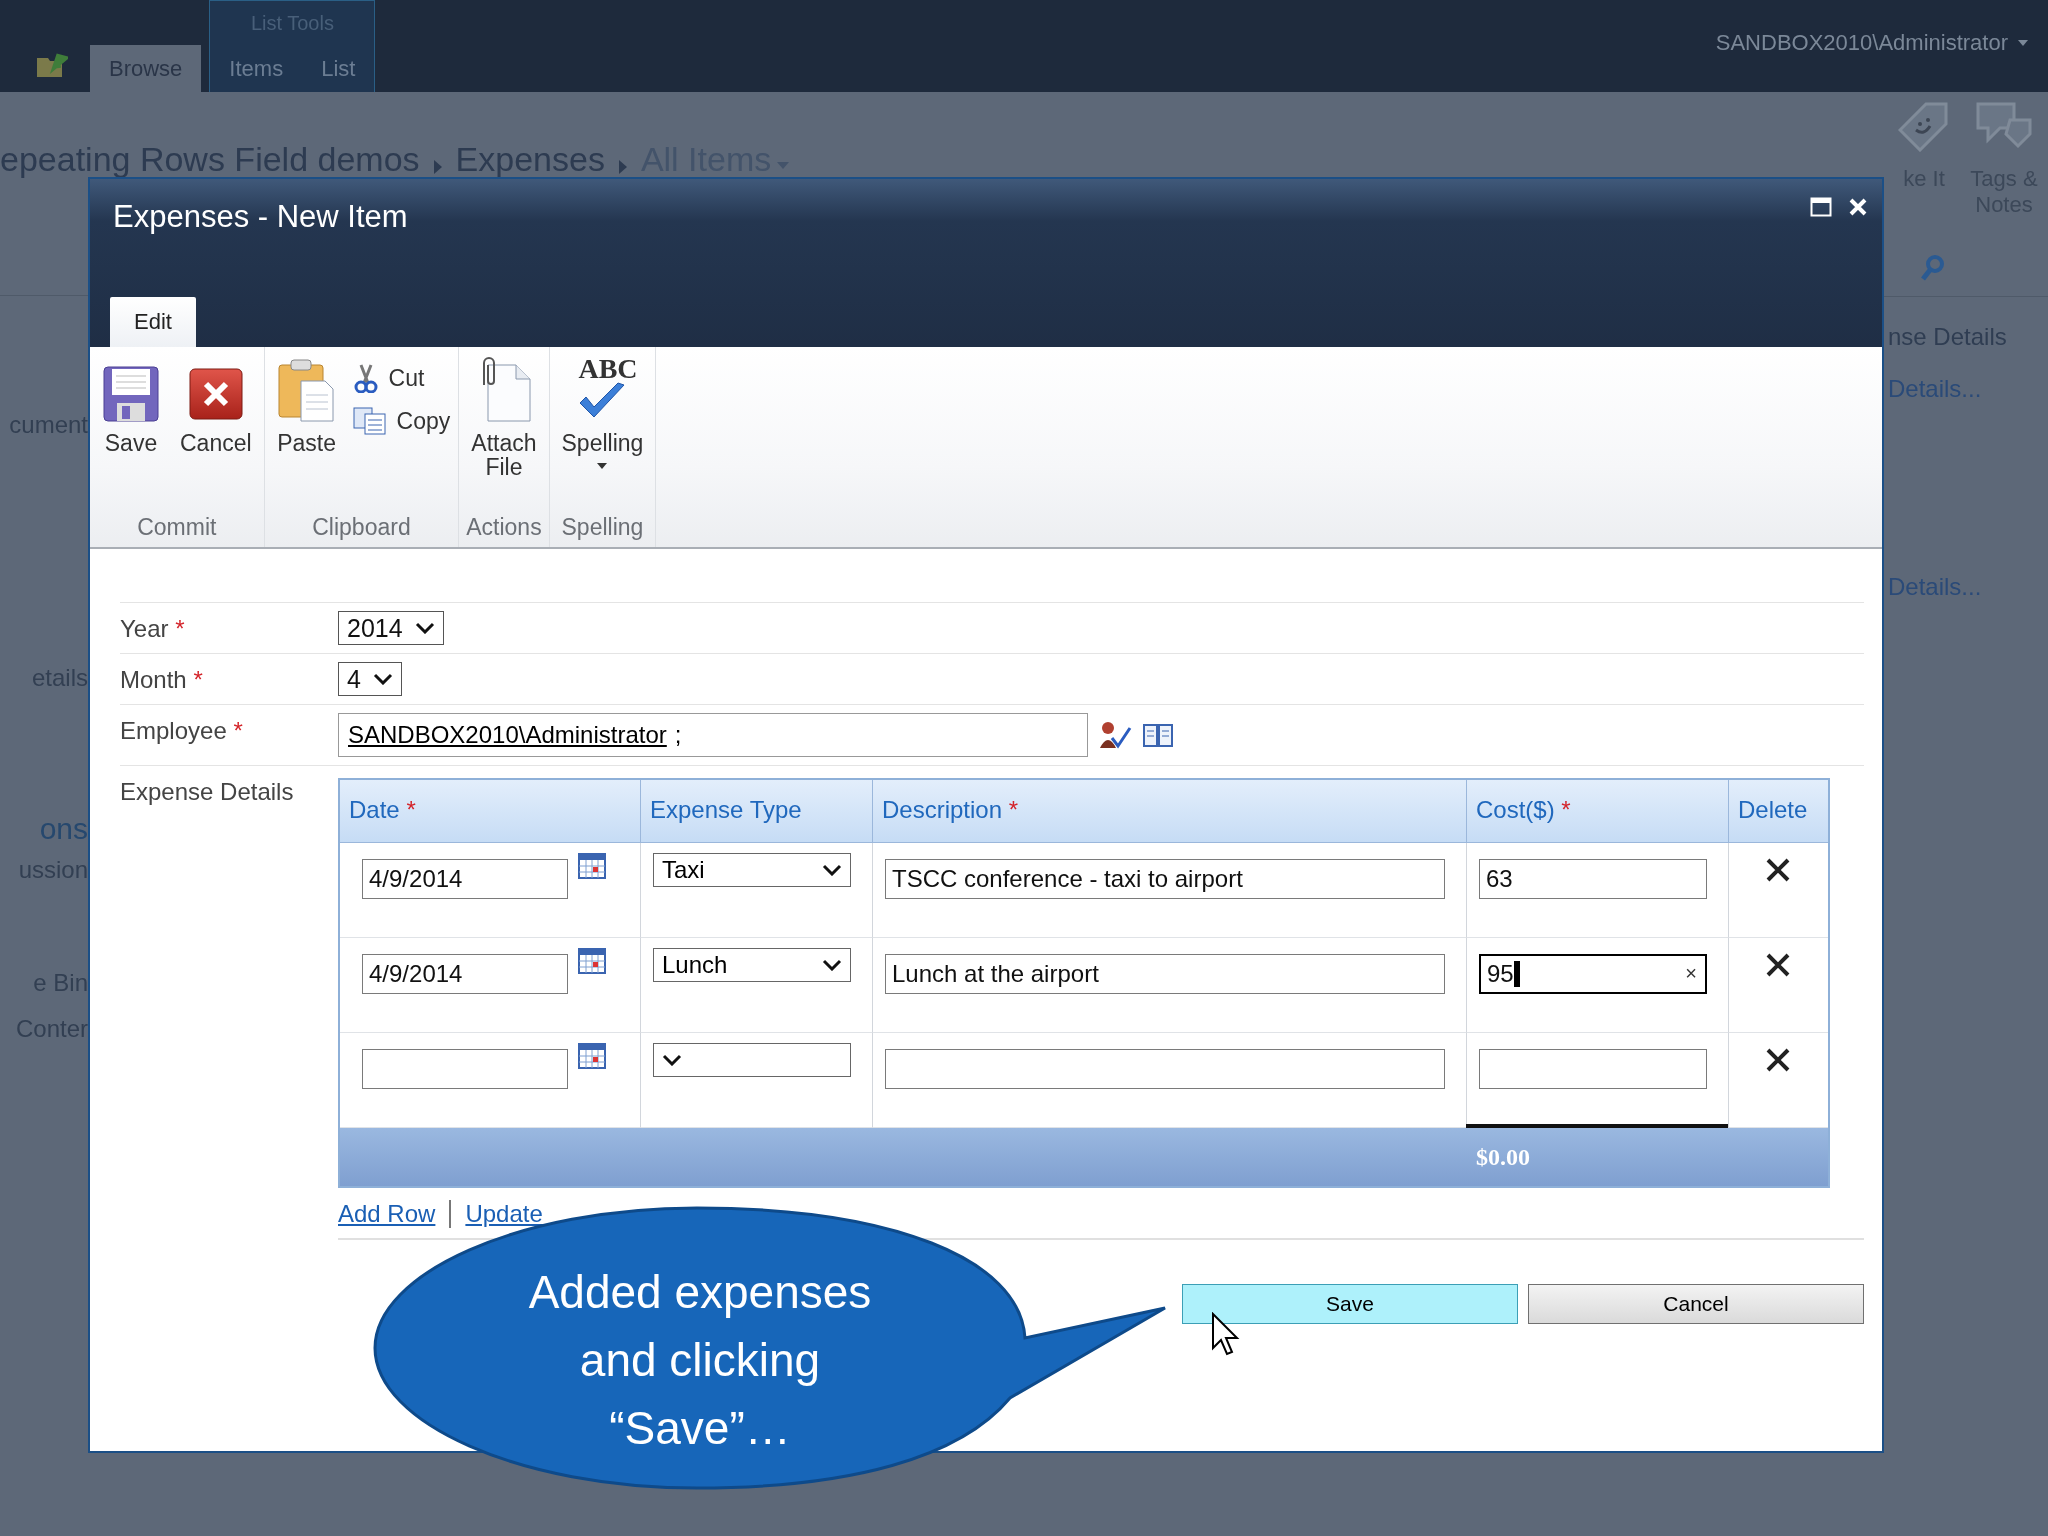 This screenshot has height=1536, width=2048. I want to click on save-button: Save, so click(1350, 1304).